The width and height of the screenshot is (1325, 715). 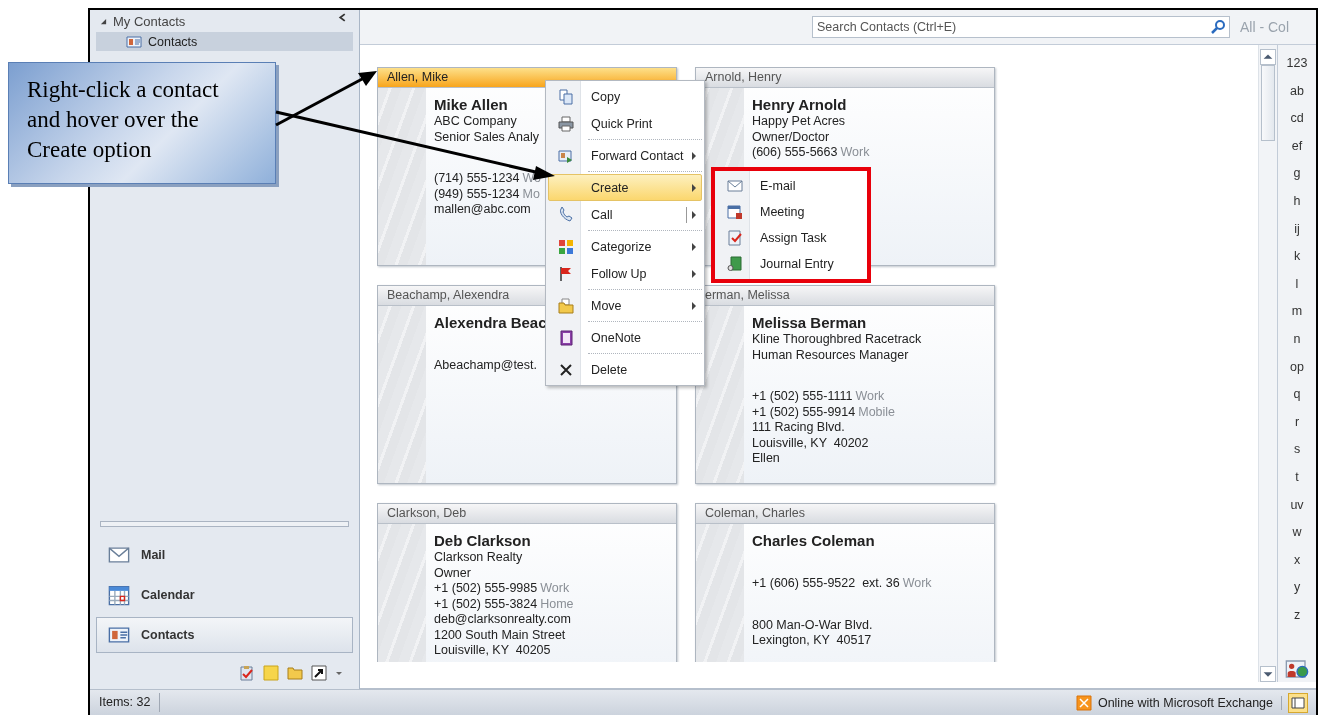 What do you see at coordinates (830, 354) in the screenshot?
I see `contact-detail: Human Resources Manager` at bounding box center [830, 354].